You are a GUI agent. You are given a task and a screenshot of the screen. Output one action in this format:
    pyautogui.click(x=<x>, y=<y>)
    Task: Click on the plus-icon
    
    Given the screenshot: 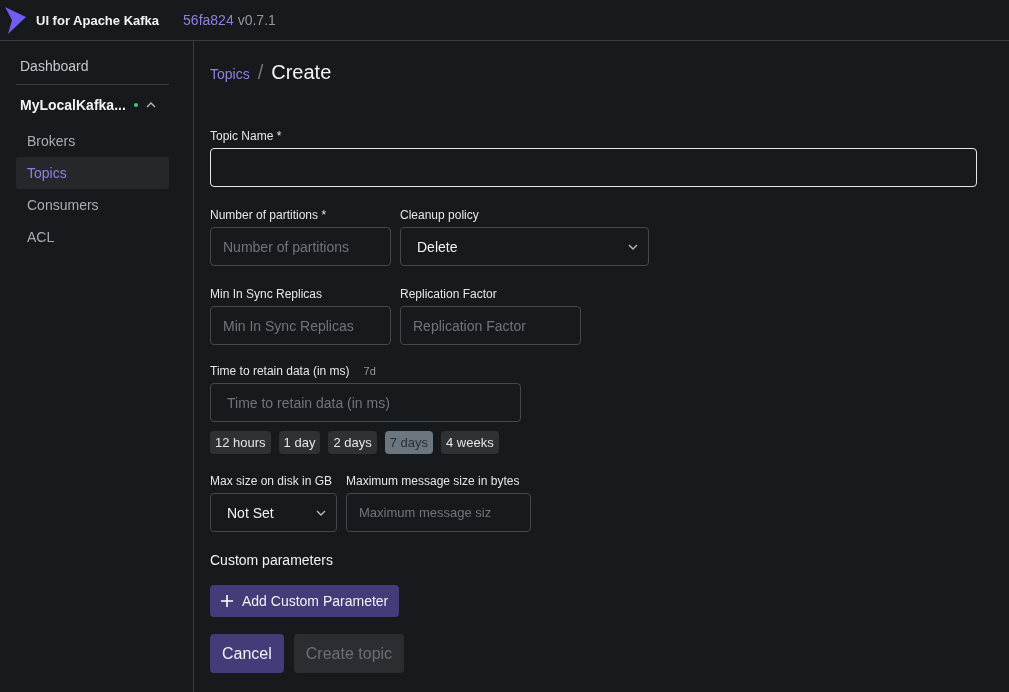 What is the action you would take?
    pyautogui.click(x=227, y=601)
    